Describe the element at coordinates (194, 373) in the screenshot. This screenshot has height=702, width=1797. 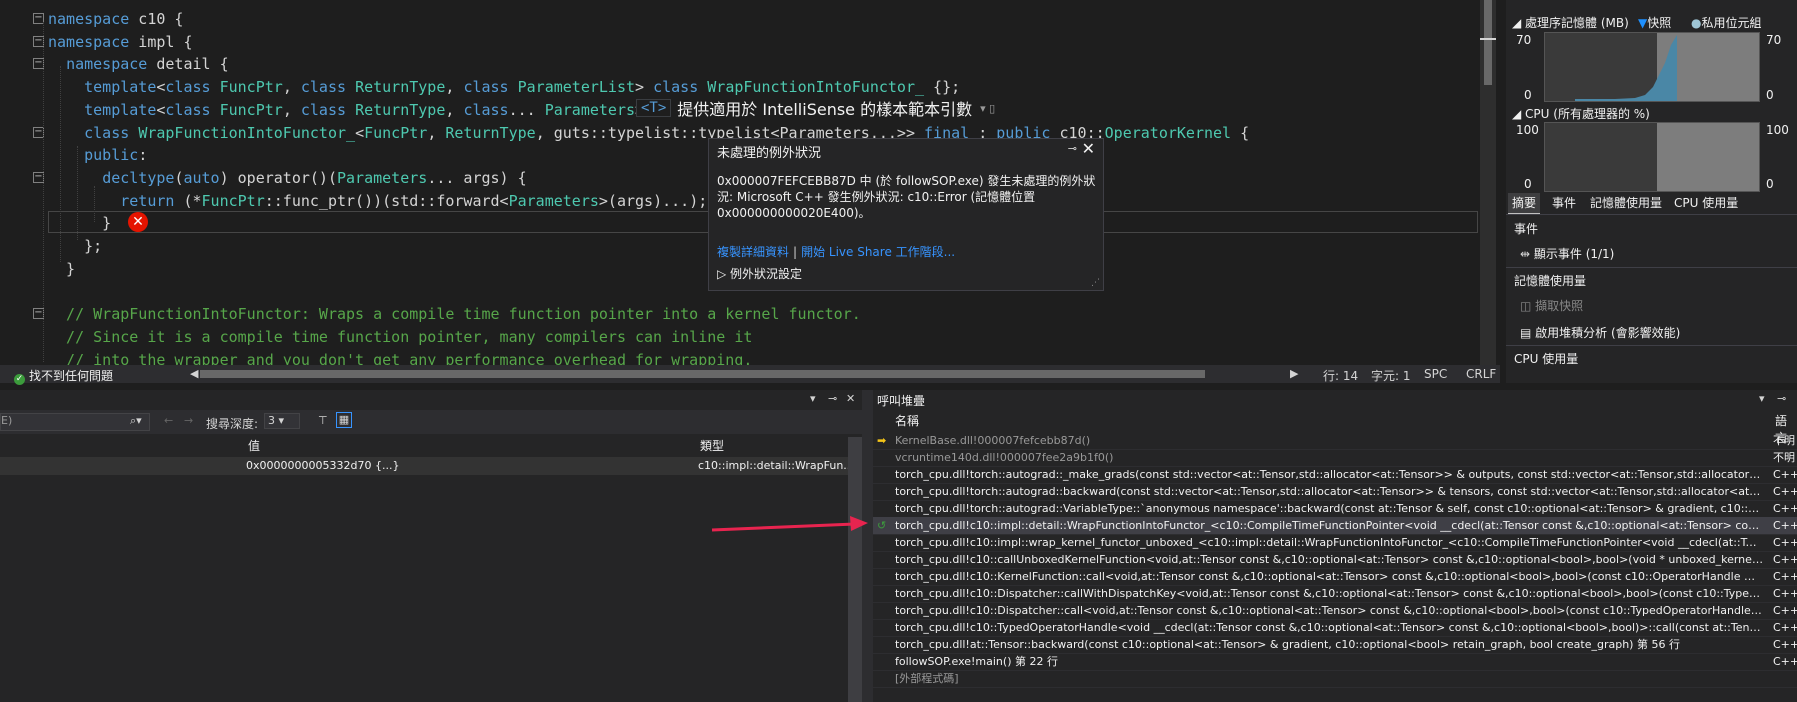
I see `scroll-left-icon: ◀` at that location.